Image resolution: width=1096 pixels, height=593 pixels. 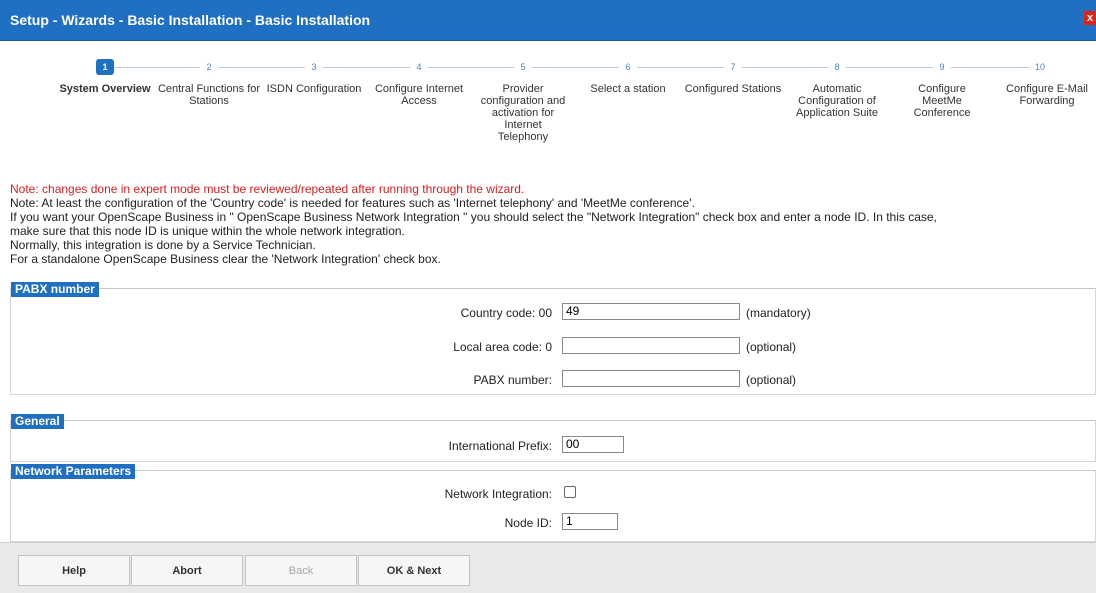 I want to click on network-section-heading: Network Parameters, so click(x=73, y=471).